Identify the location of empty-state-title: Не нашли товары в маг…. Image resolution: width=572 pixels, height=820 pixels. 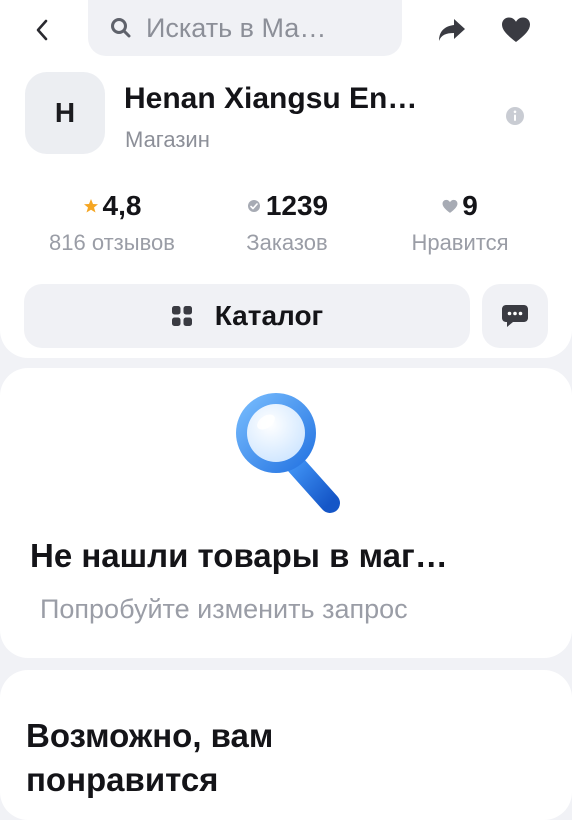
(239, 555).